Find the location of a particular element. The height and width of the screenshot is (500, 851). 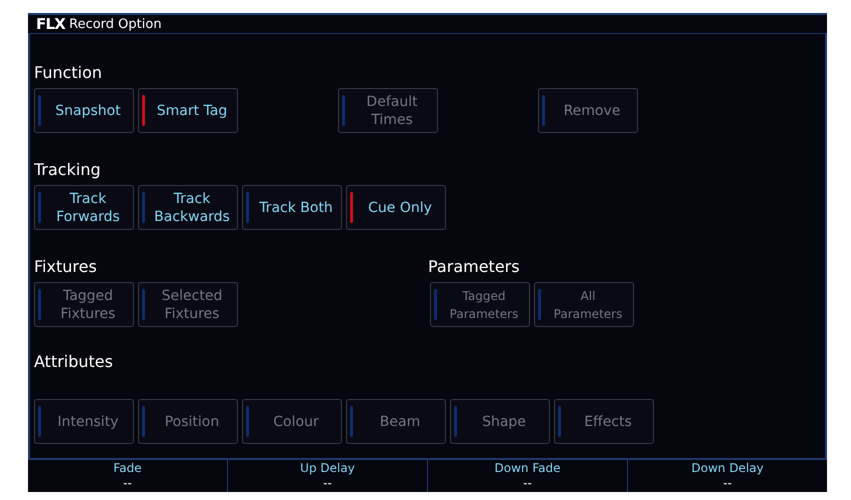

option-button: Track Backwards is located at coordinates (188, 207).